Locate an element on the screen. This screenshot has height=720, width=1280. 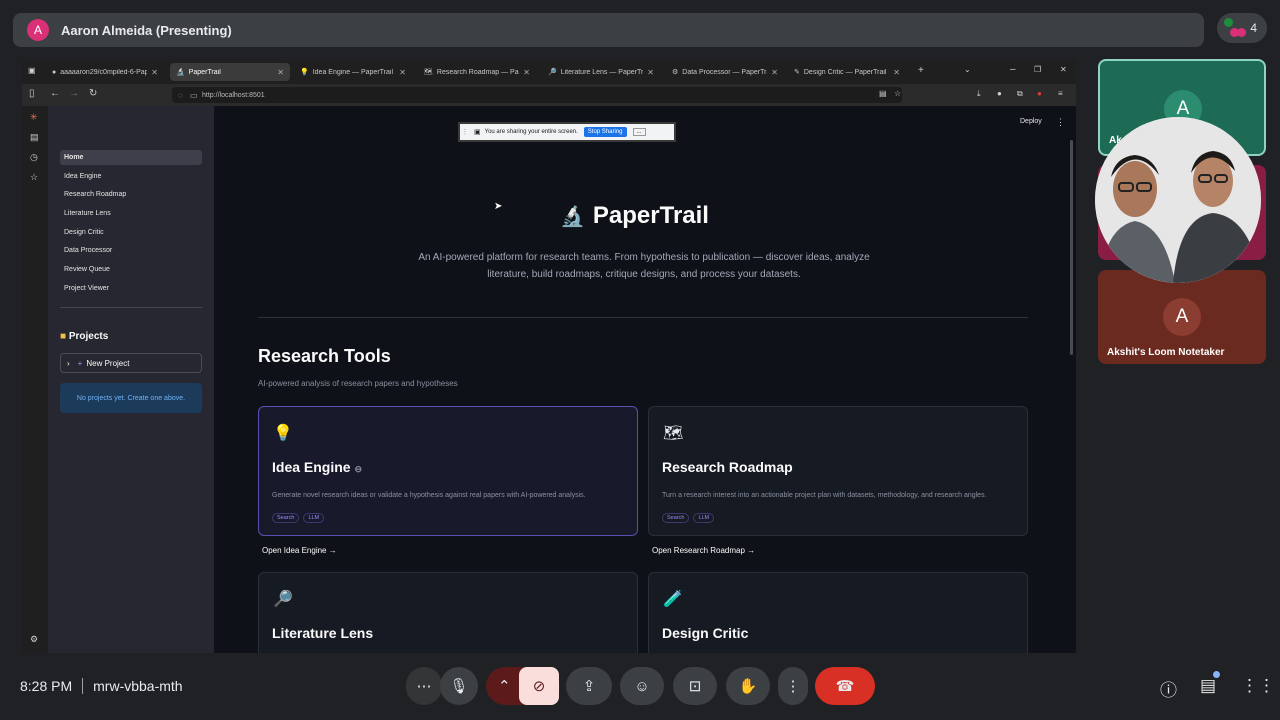
card-title: Idea Engine ⊖ is located at coordinates (317, 467).